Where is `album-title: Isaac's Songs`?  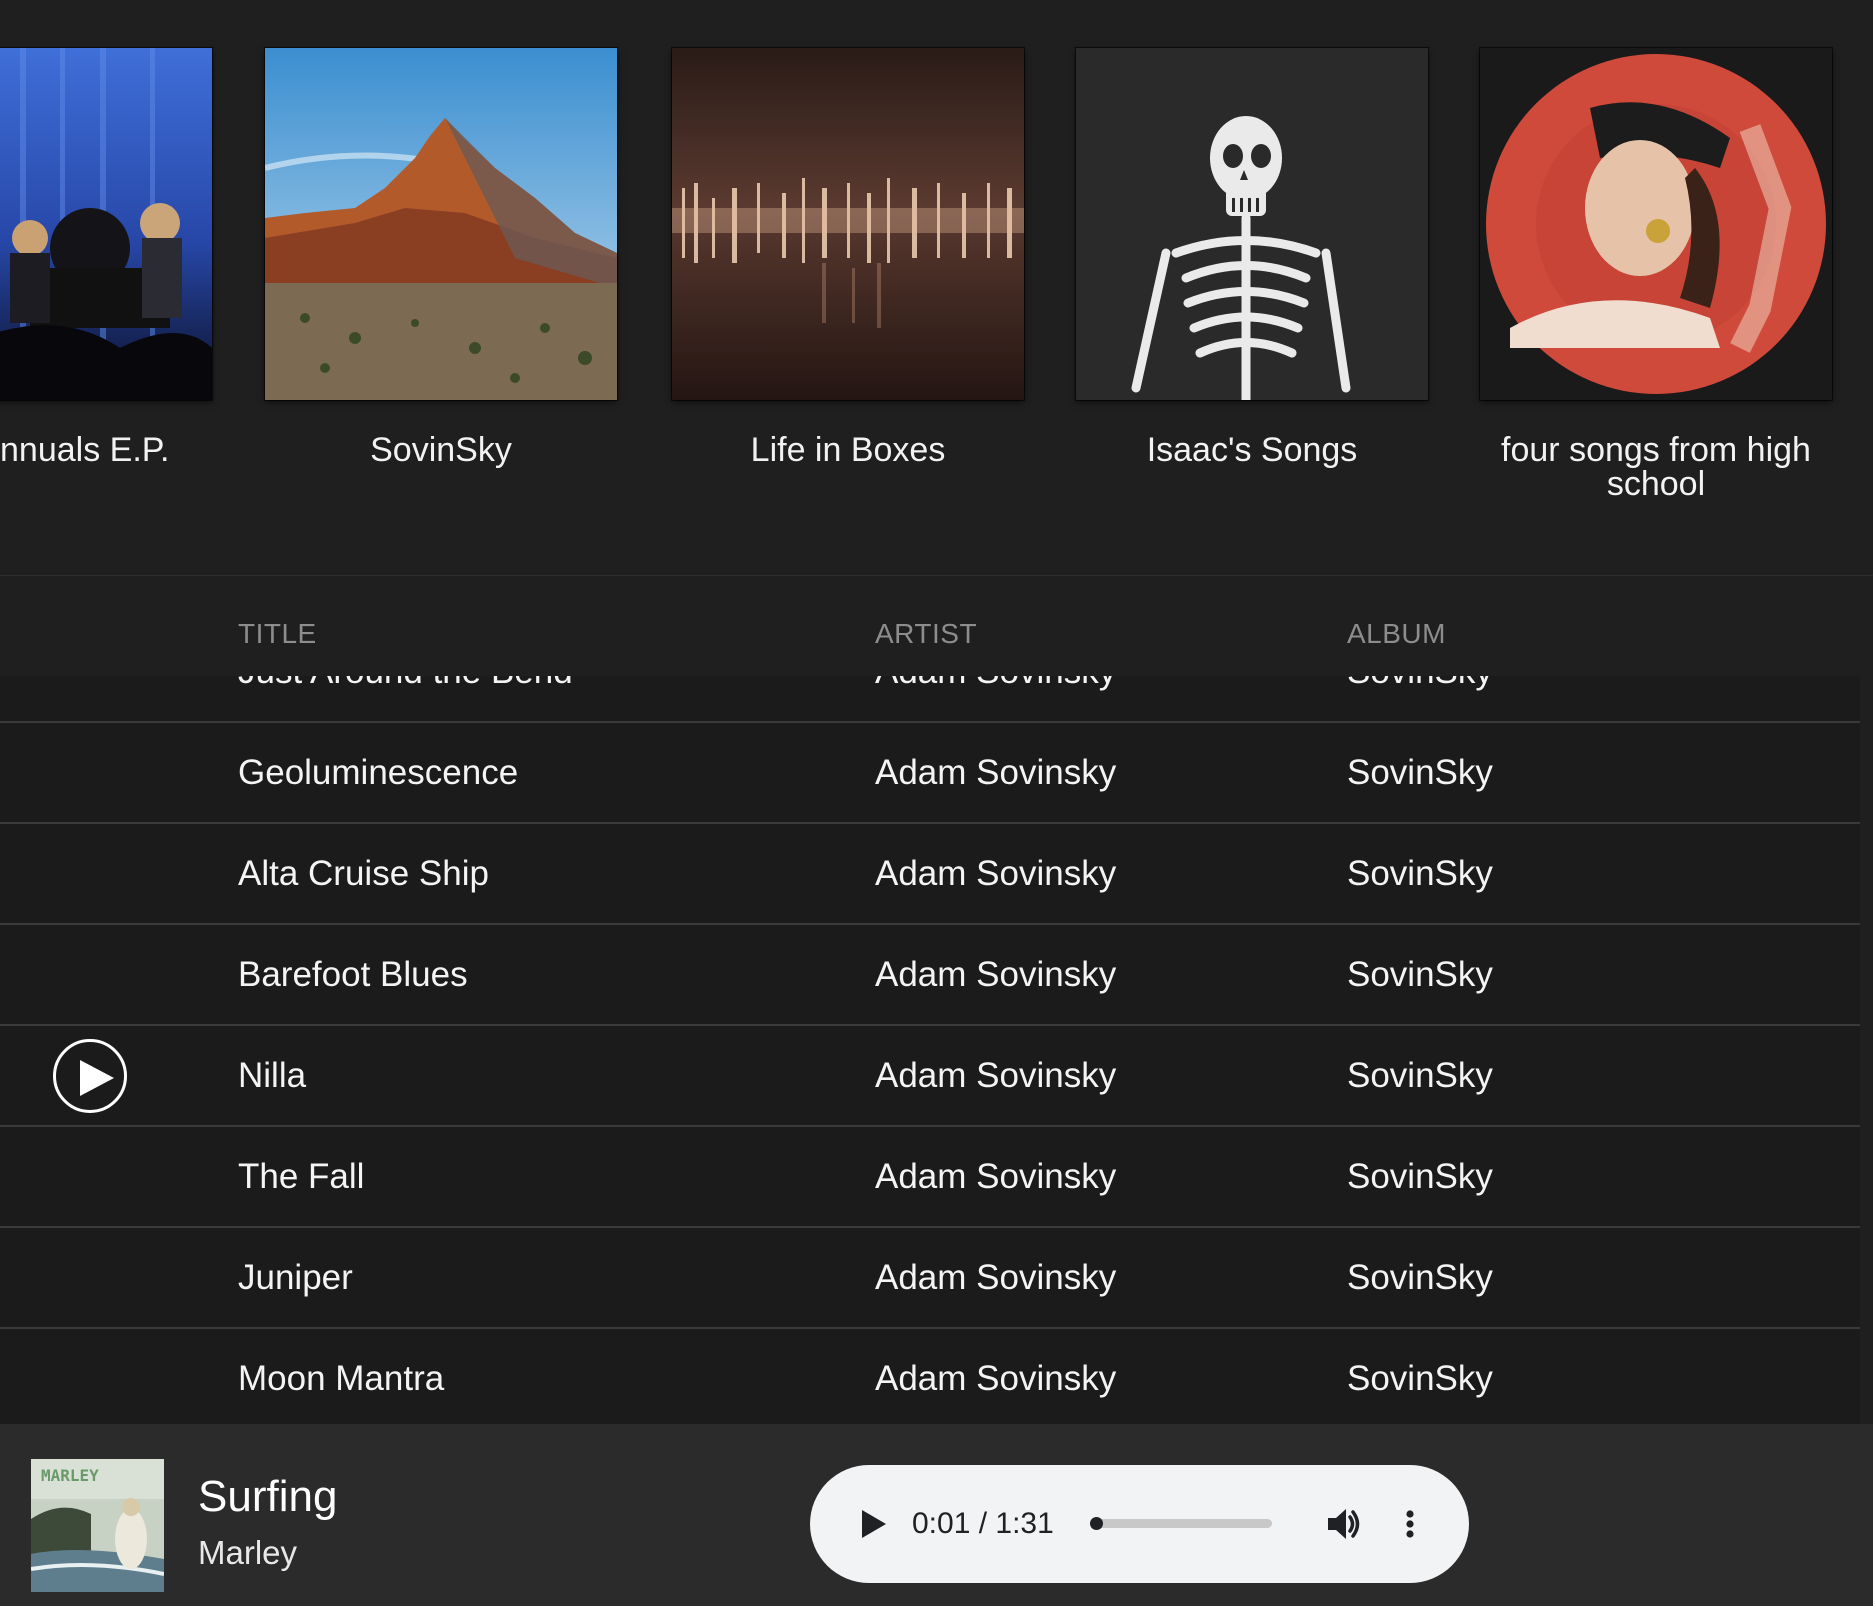 album-title: Isaac's Songs is located at coordinates (1252, 450).